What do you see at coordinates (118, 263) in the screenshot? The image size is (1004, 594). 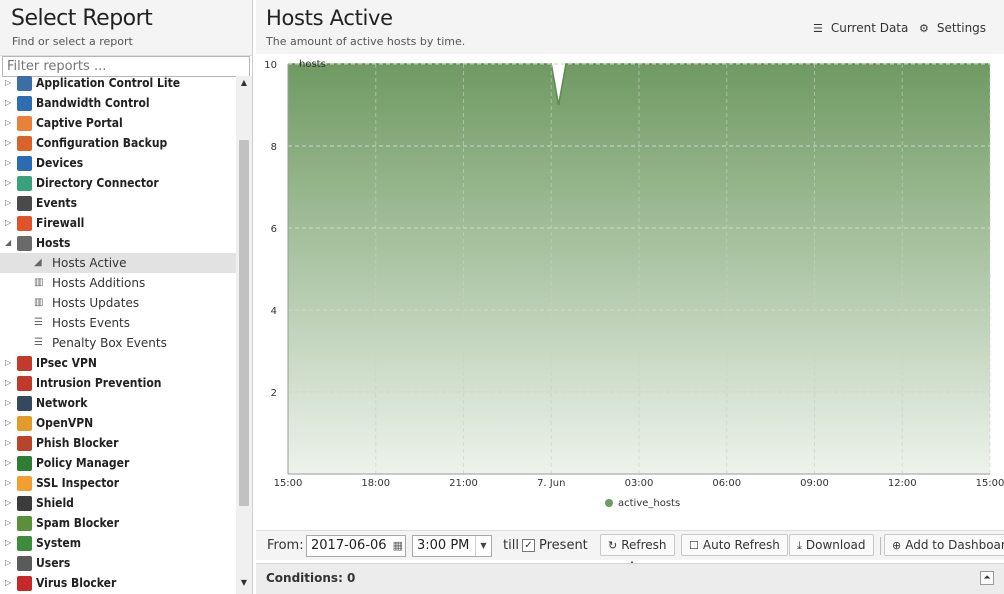 I see `tree-report-hosts-active: ◢ Hosts Active` at bounding box center [118, 263].